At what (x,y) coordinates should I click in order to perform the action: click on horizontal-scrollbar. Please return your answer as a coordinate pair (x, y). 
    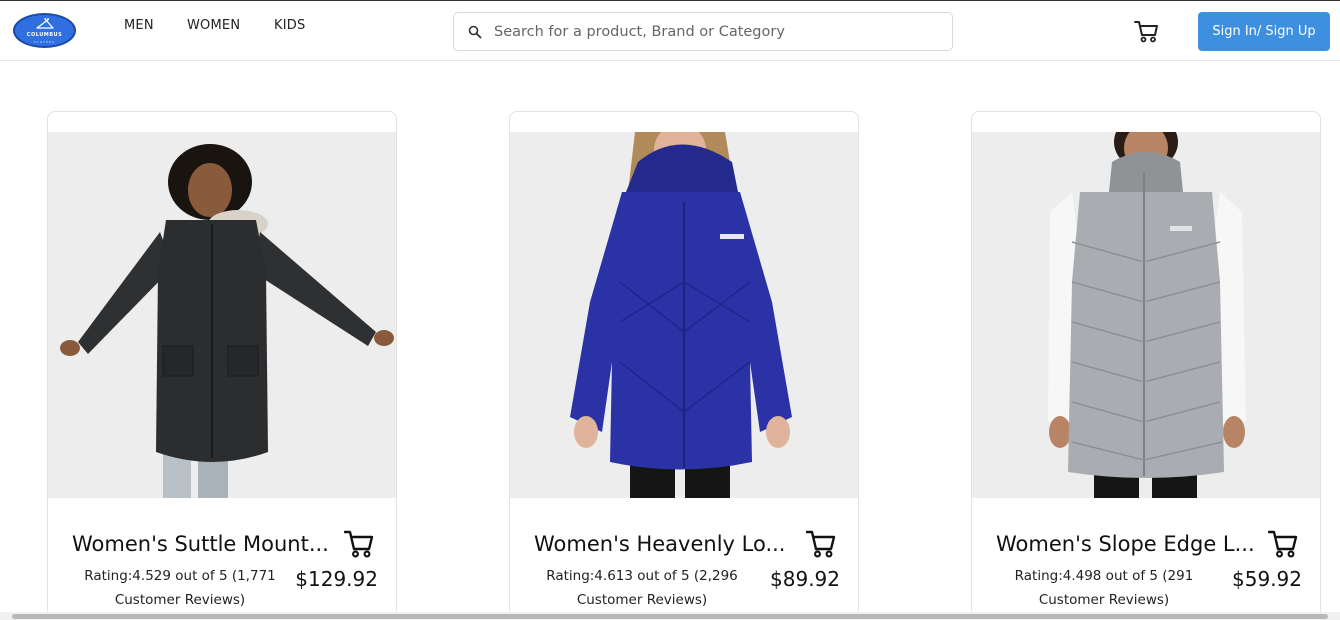
    Looking at the image, I should click on (670, 616).